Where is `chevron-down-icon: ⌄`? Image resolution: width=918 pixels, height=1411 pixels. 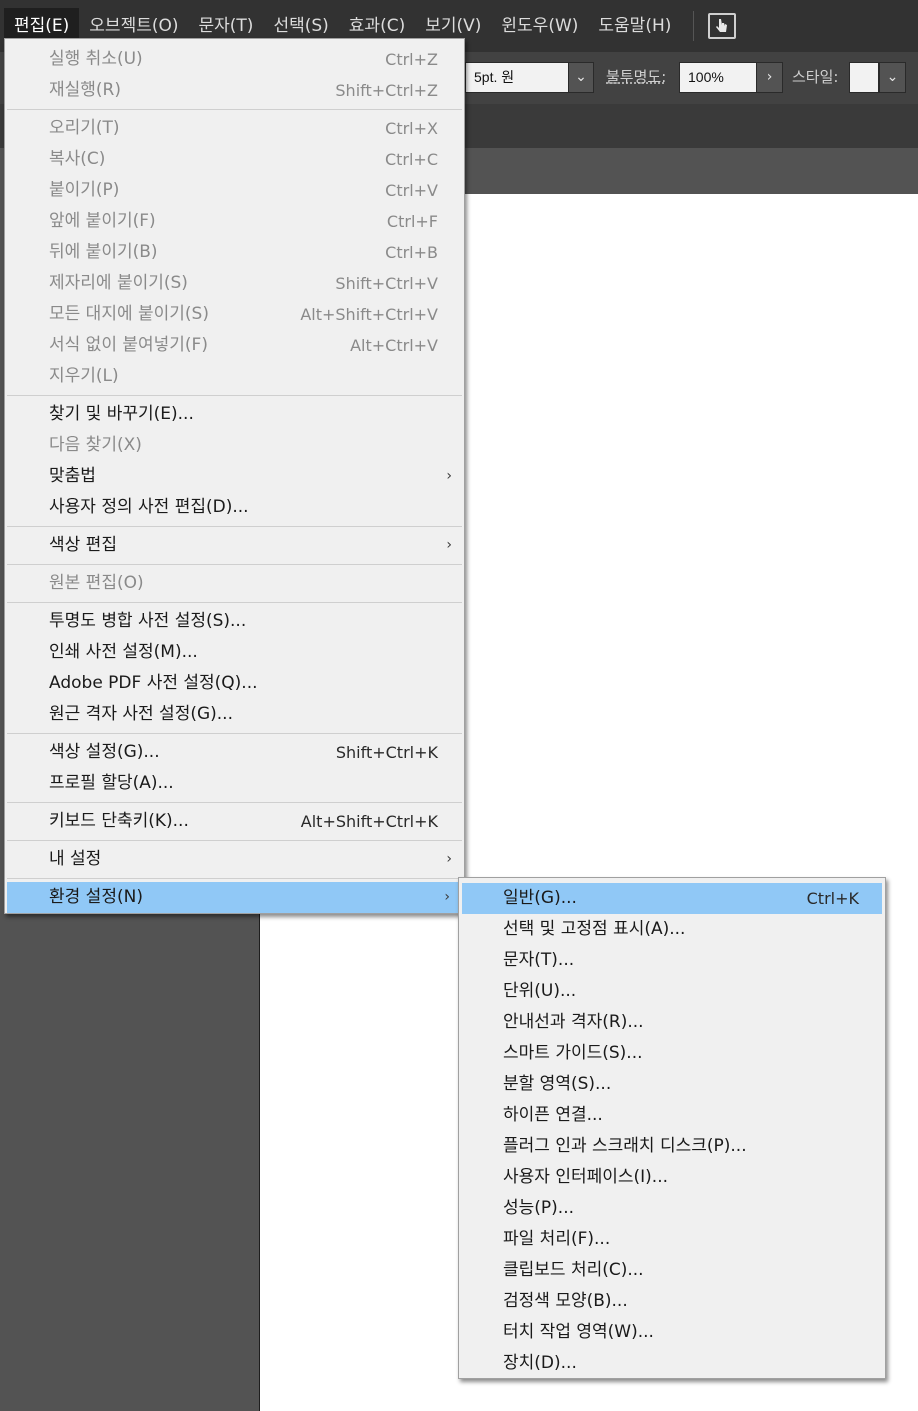 chevron-down-icon: ⌄ is located at coordinates (892, 77).